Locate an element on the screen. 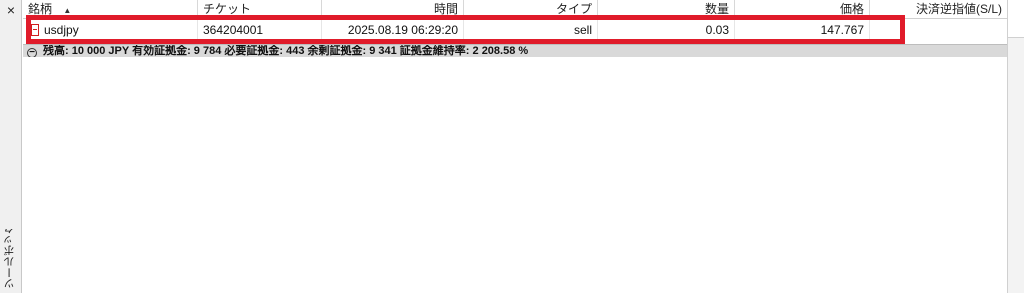 The height and width of the screenshot is (293, 1024). right-edge-panel is located at coordinates (1015, 146).